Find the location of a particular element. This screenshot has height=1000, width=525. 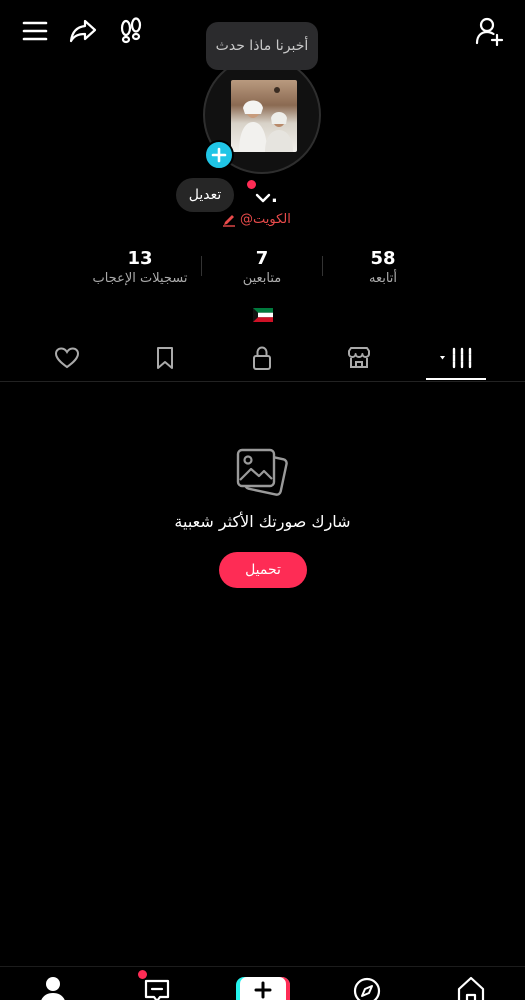

empty-state-icon is located at coordinates (262, 472).